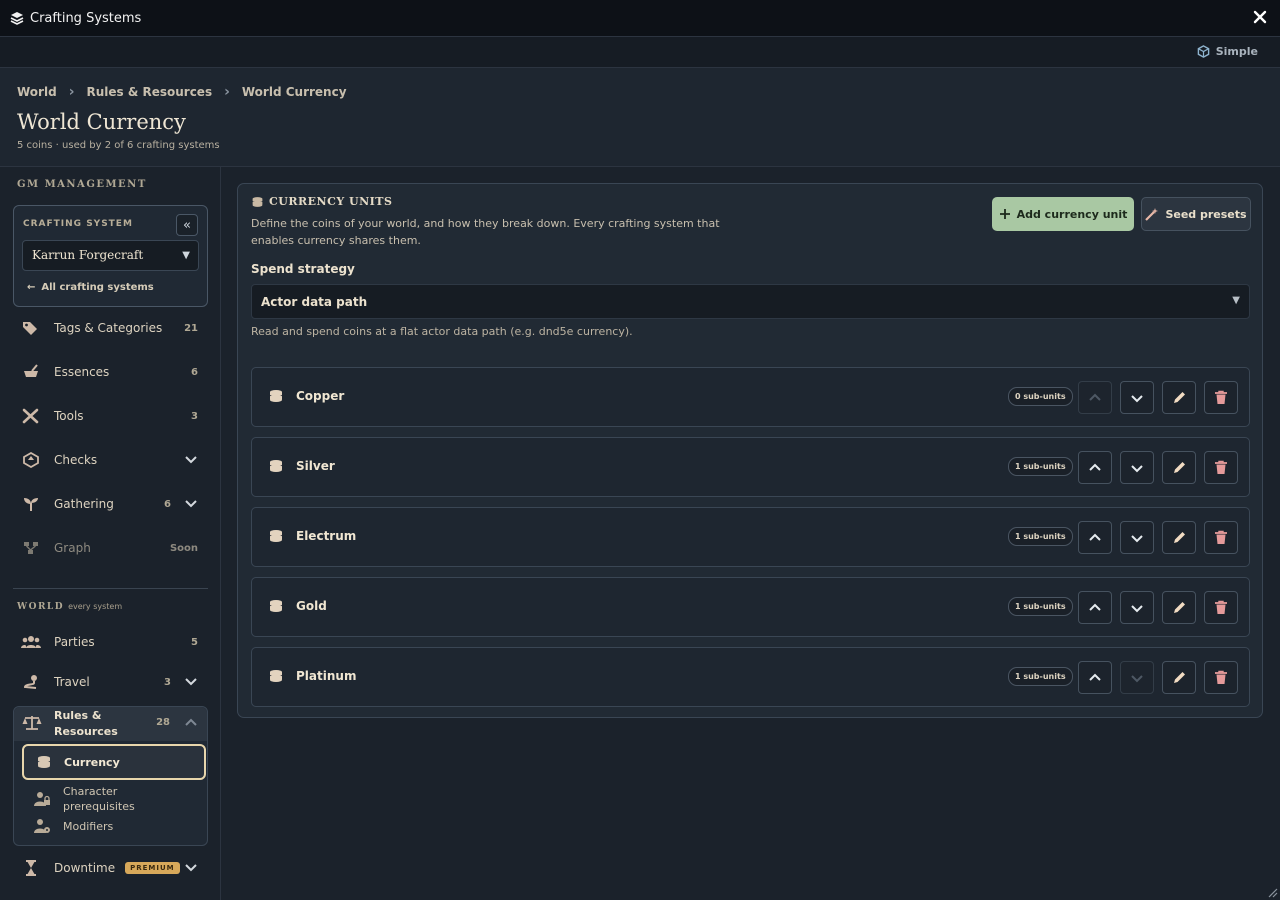 This screenshot has width=1280, height=900. Describe the element at coordinates (110, 416) in the screenshot. I see `sidebar-item-tools: Tools 3` at that location.